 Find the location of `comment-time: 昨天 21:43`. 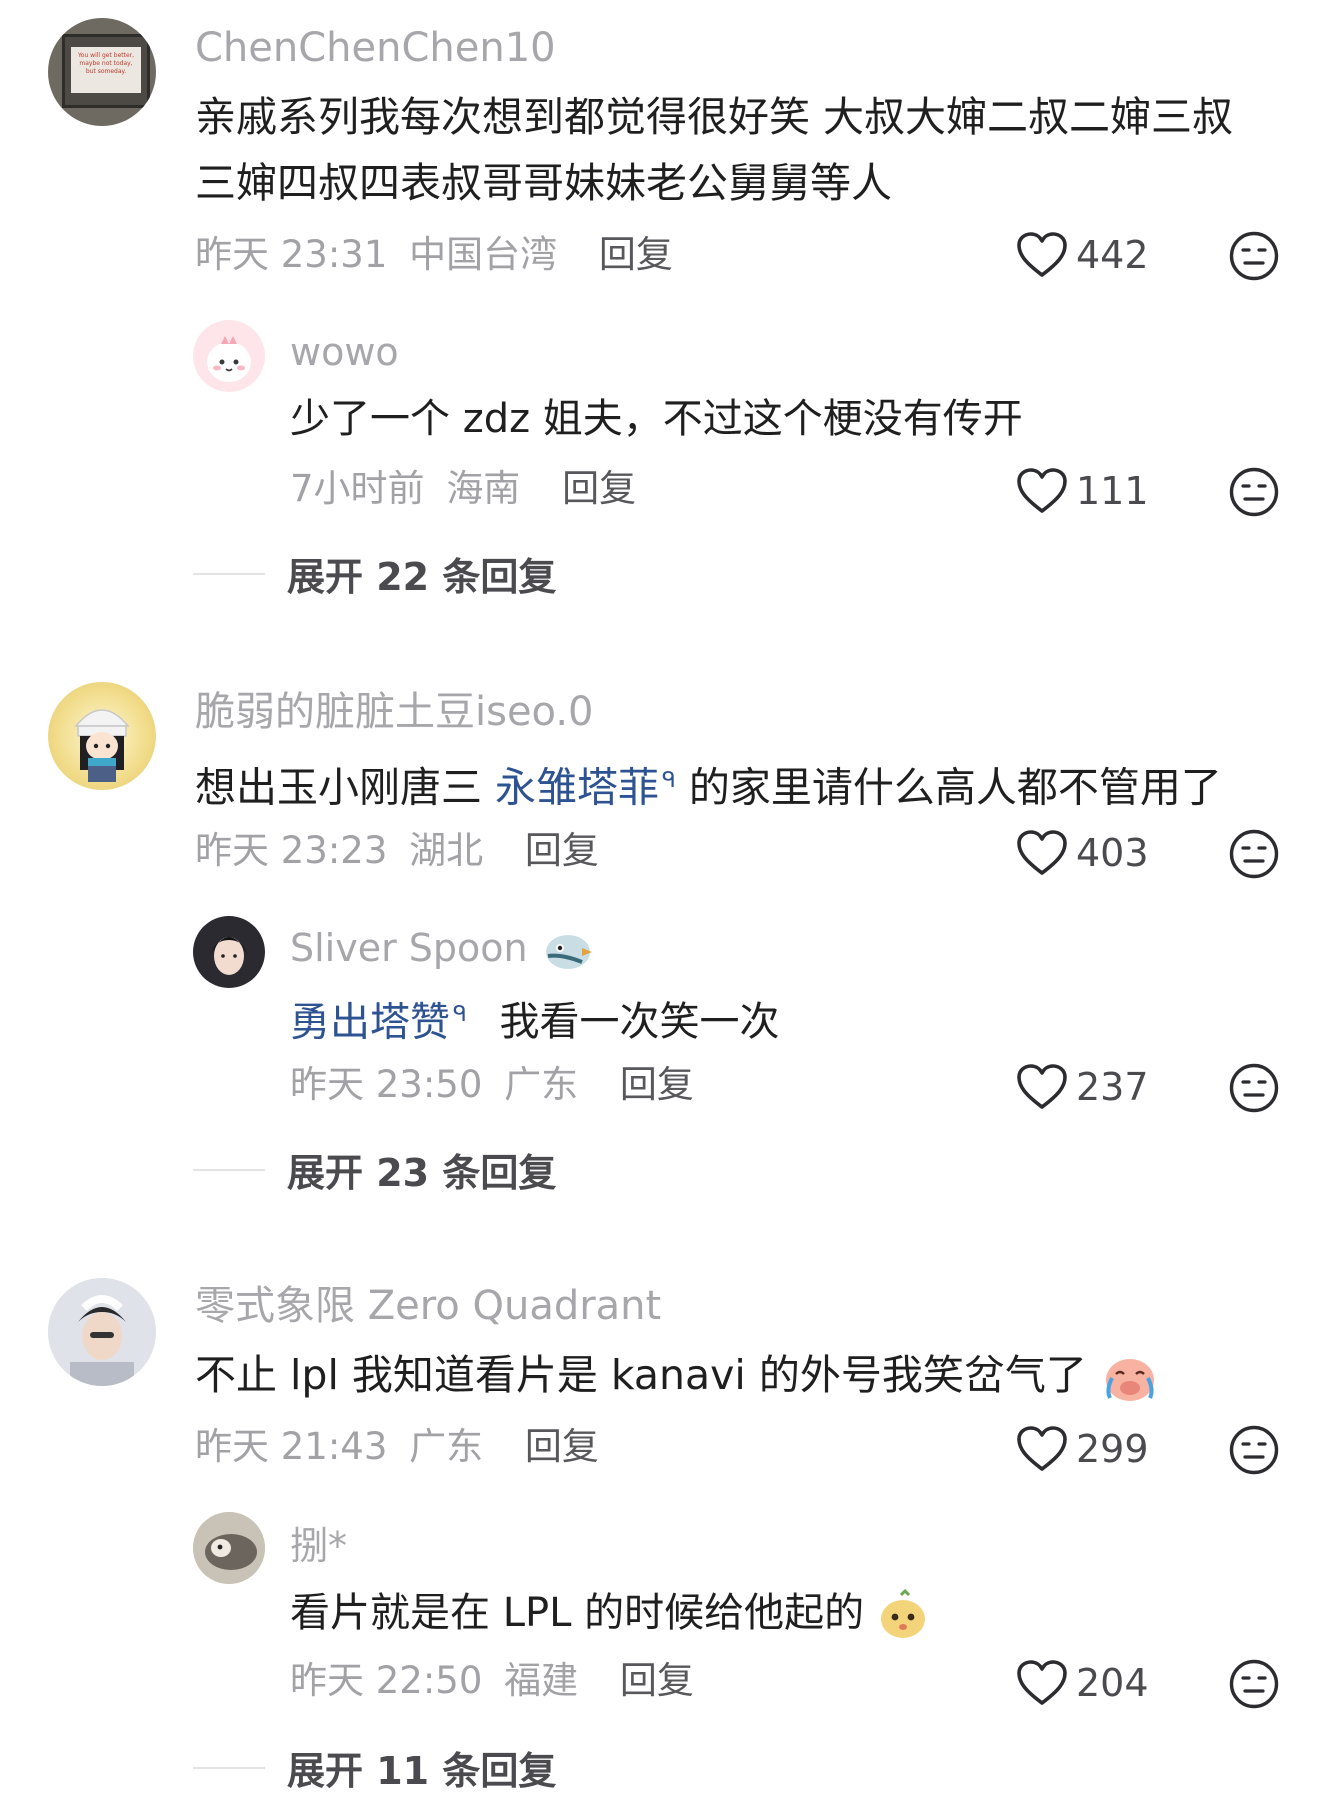

comment-time: 昨天 21:43 is located at coordinates (291, 1446).